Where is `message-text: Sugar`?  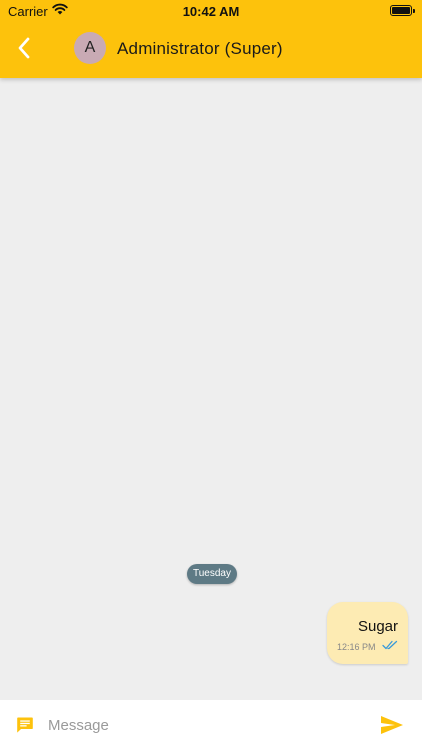 message-text: Sugar is located at coordinates (377, 626).